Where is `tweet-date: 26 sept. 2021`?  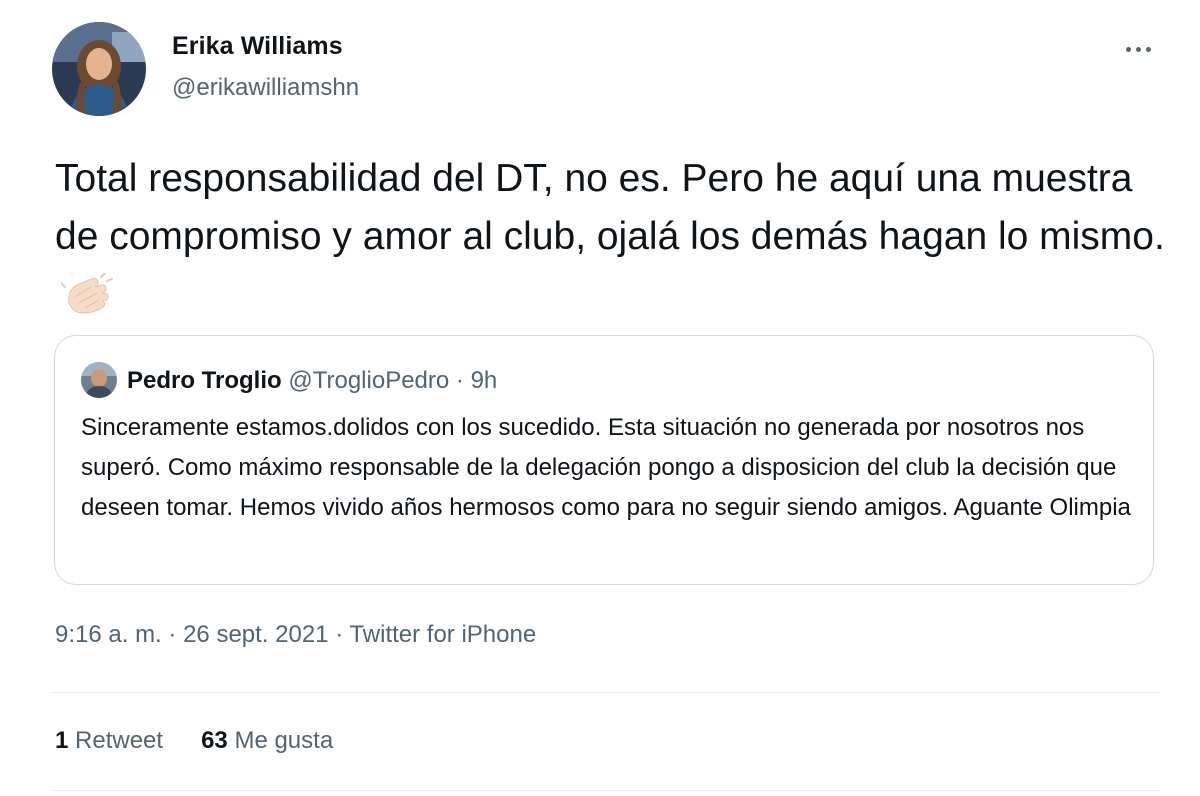 tweet-date: 26 sept. 2021 is located at coordinates (255, 634).